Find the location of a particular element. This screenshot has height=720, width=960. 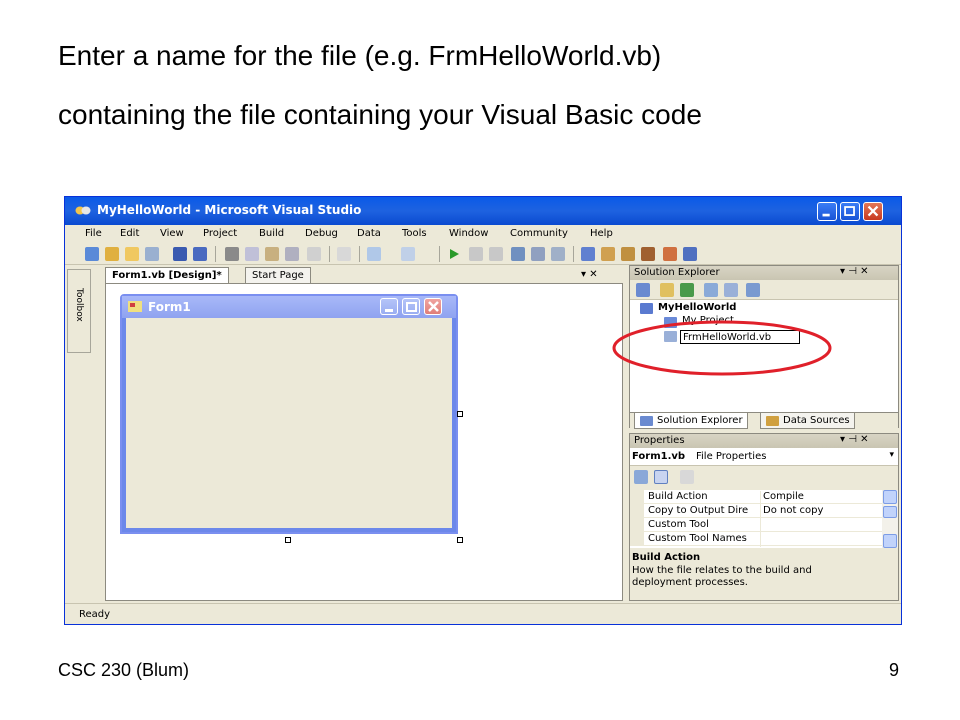

open-file-icon is located at coordinates (132, 254).